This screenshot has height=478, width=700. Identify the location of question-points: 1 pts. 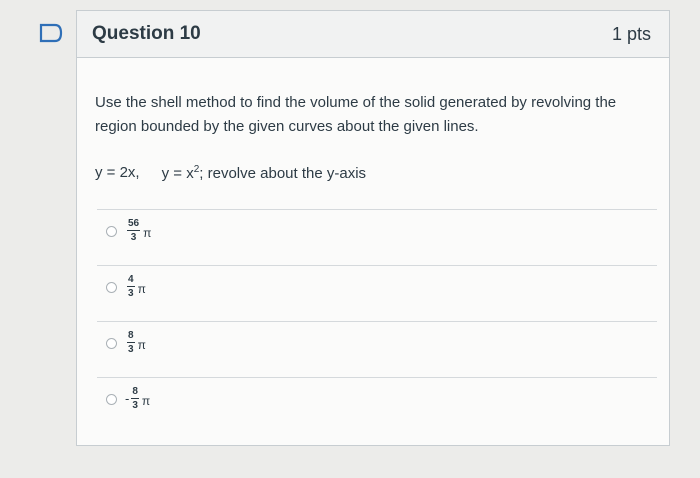
(631, 33).